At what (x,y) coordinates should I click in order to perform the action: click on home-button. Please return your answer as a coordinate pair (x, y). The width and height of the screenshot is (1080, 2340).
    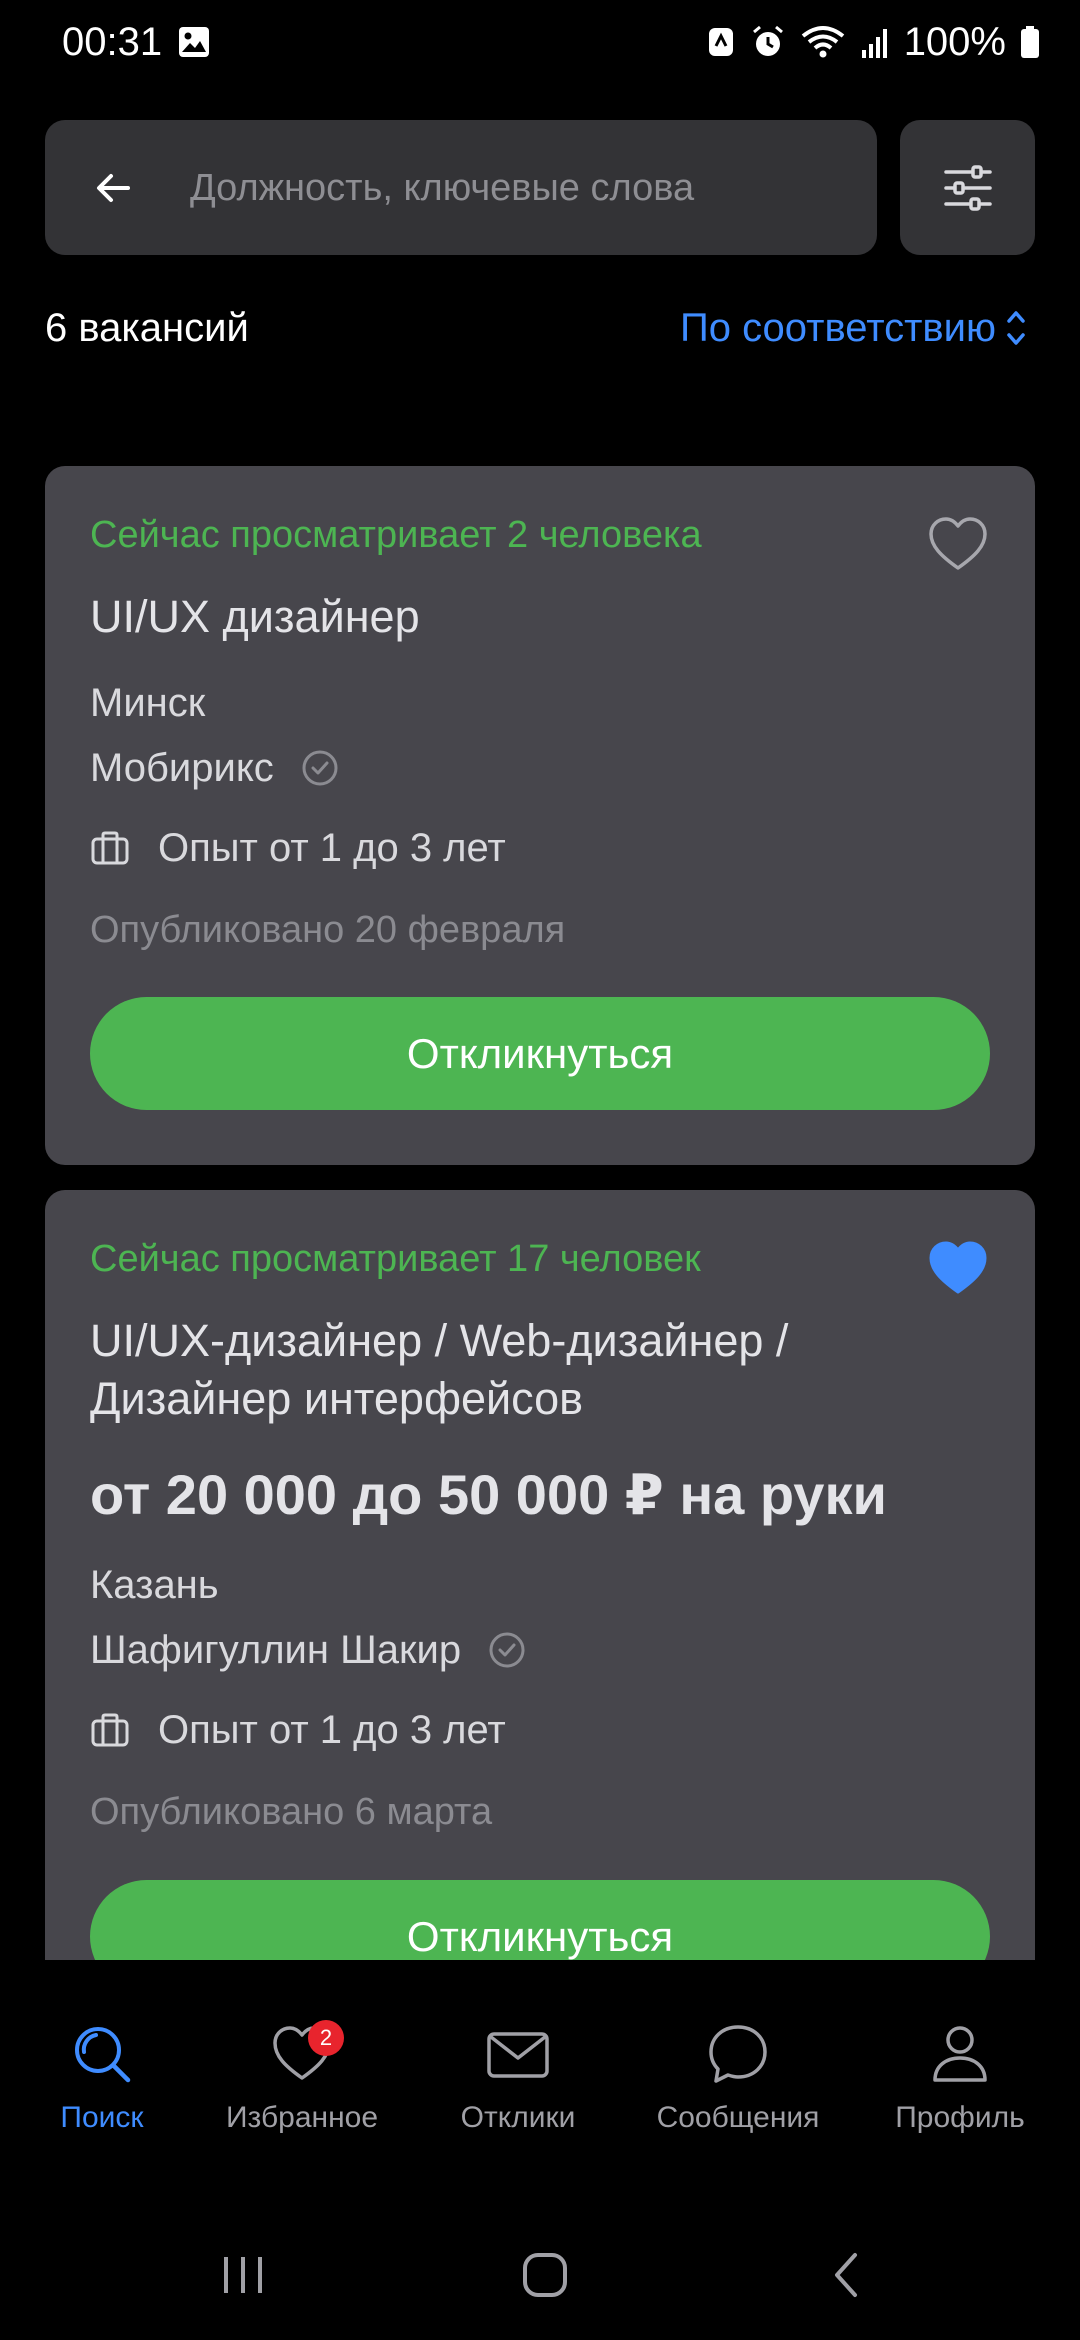
    Looking at the image, I should click on (545, 2275).